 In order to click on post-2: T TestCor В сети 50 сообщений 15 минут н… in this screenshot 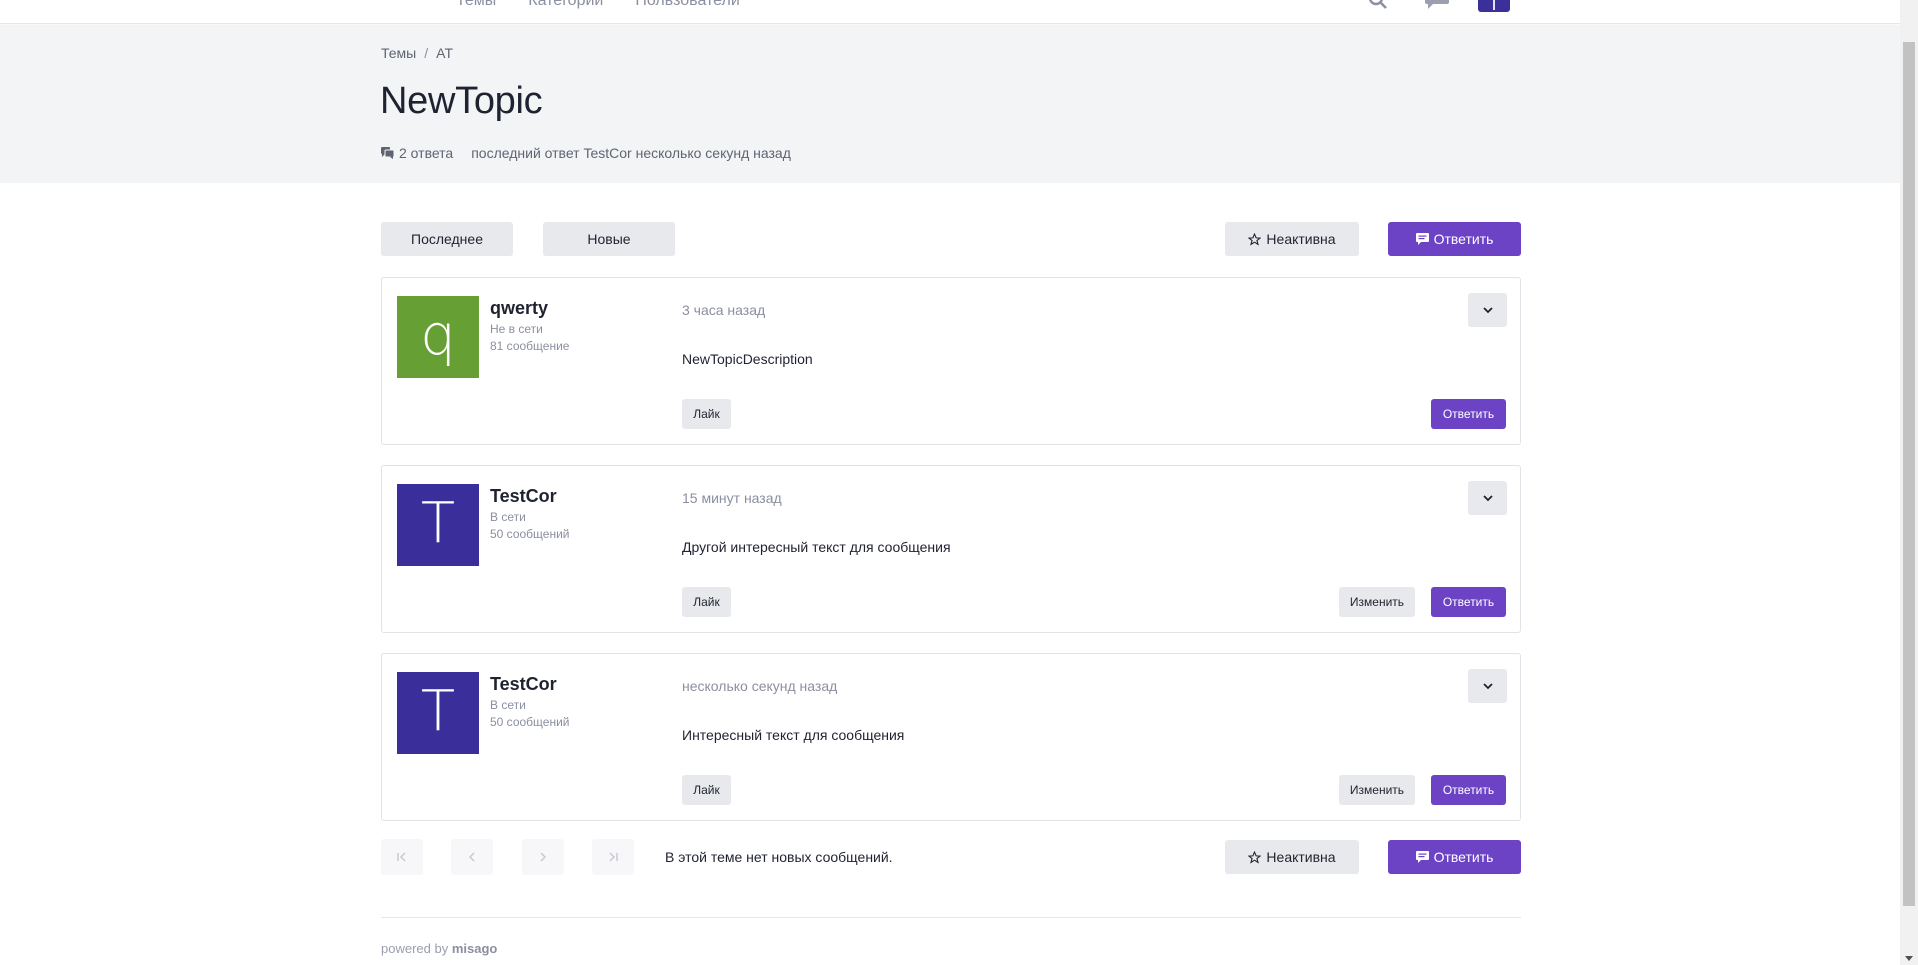, I will do `click(951, 549)`.